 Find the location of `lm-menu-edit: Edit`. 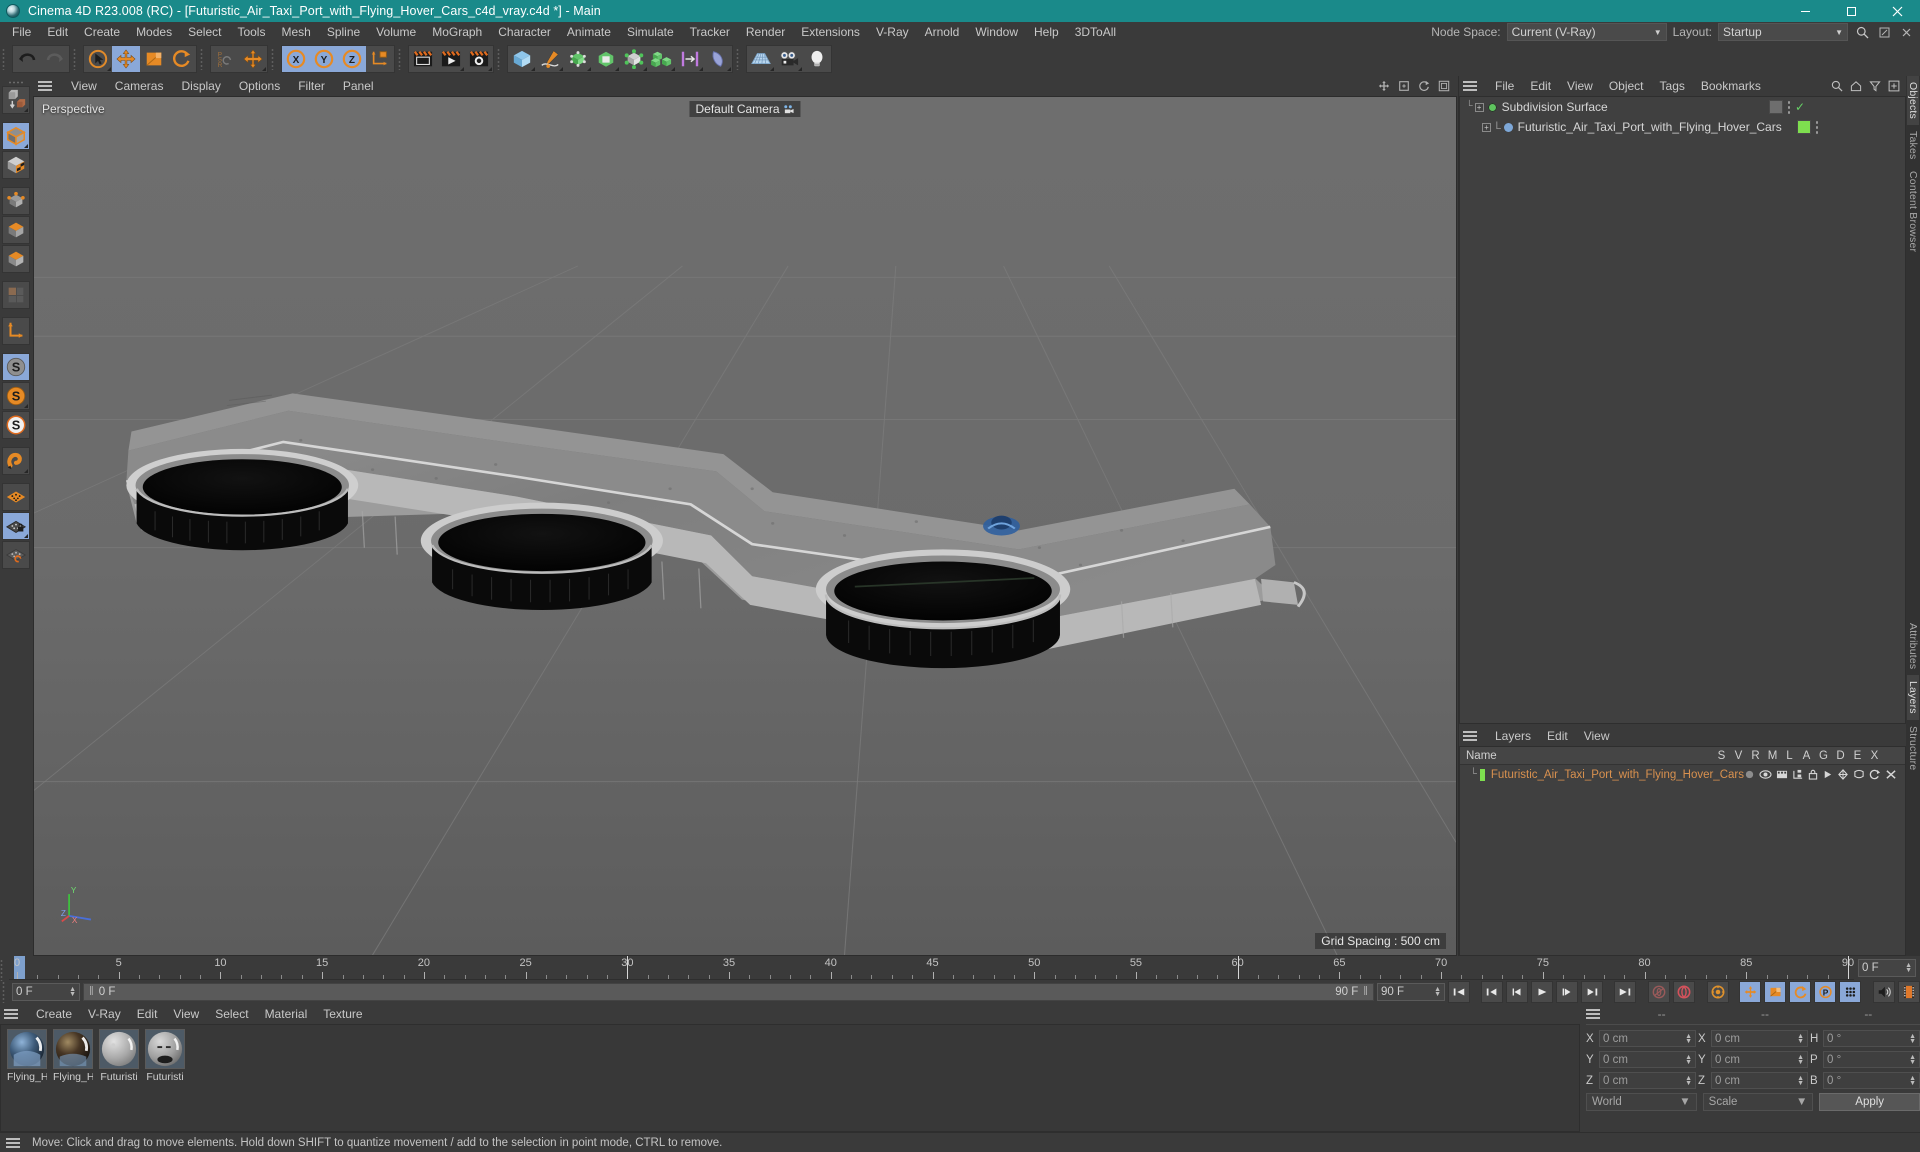

lm-menu-edit: Edit is located at coordinates (1557, 736).